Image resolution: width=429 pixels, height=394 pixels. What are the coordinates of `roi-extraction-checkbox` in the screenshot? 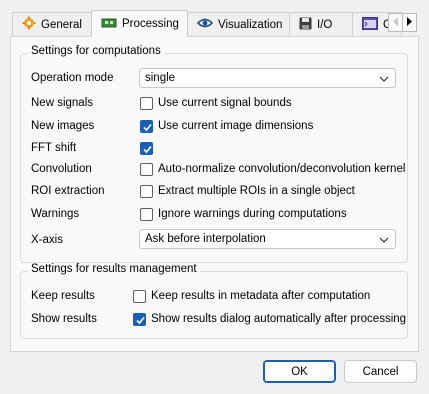 It's located at (146, 191).